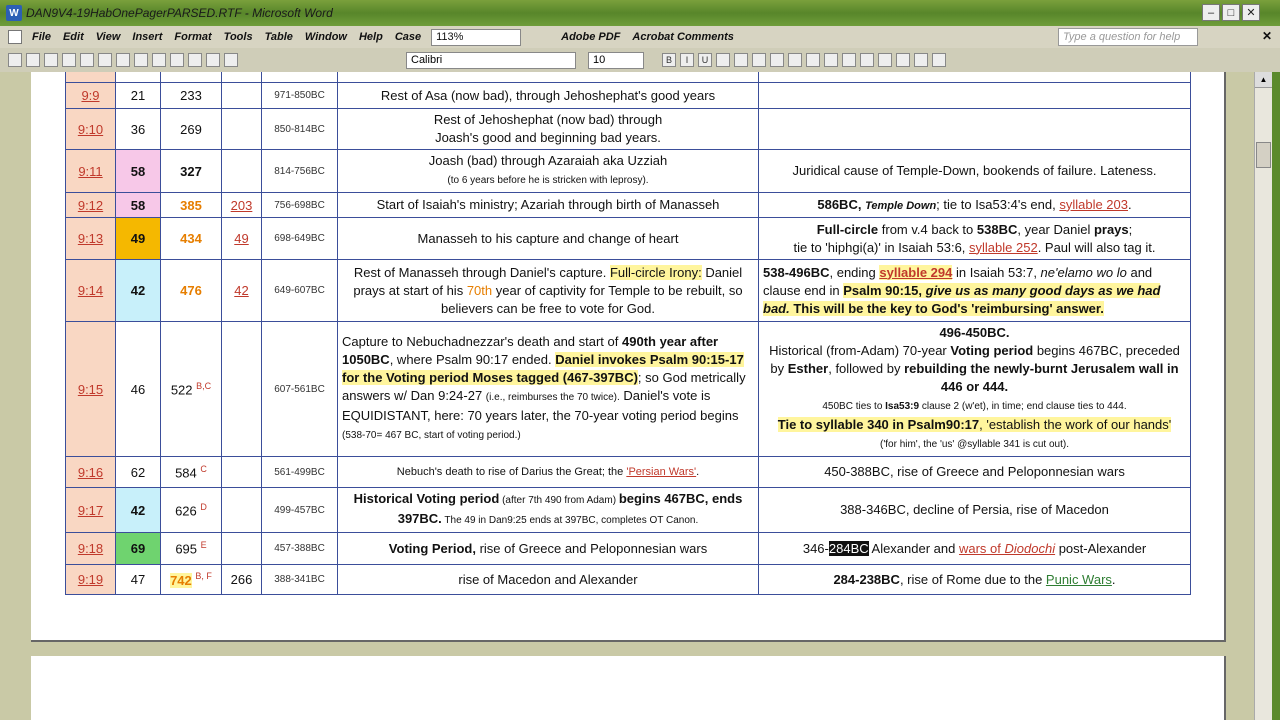 Image resolution: width=1280 pixels, height=720 pixels. I want to click on menu-table: Table, so click(279, 37).